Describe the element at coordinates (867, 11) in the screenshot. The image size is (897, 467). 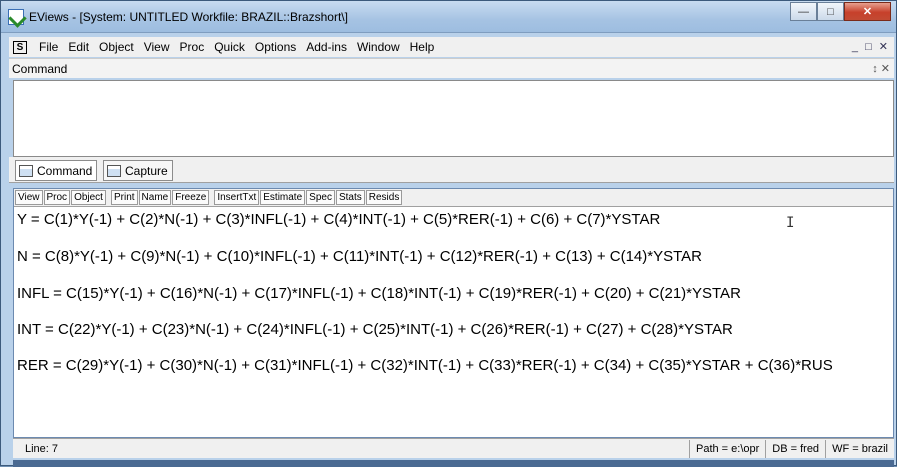
I see `close-icon: ✕` at that location.